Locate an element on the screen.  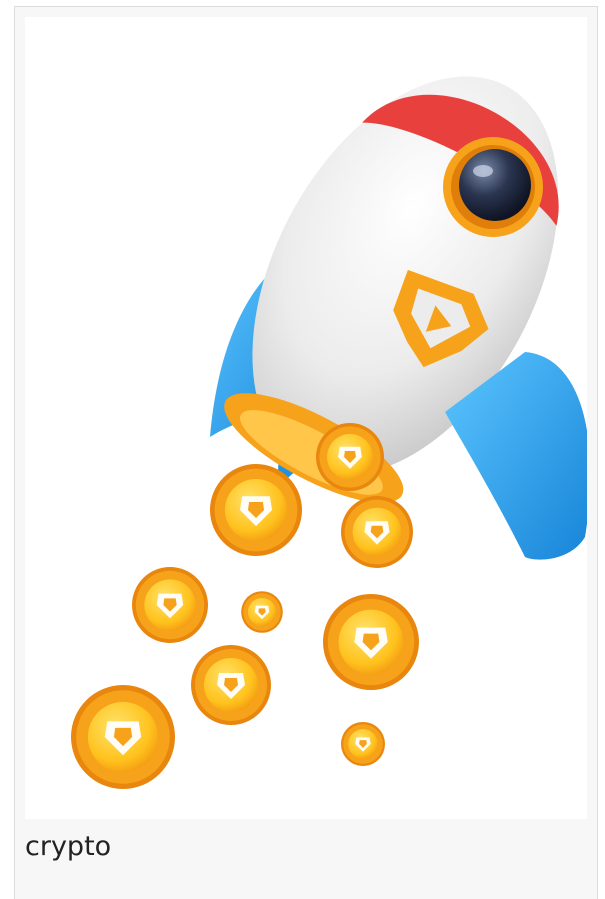
card-caption: crypto is located at coordinates (68, 847).